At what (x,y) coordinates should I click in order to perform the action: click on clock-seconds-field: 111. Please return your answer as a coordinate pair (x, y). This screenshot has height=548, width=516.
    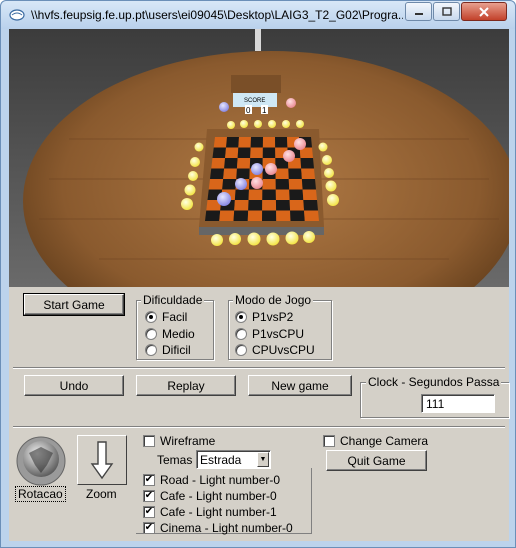
    Looking at the image, I should click on (458, 403).